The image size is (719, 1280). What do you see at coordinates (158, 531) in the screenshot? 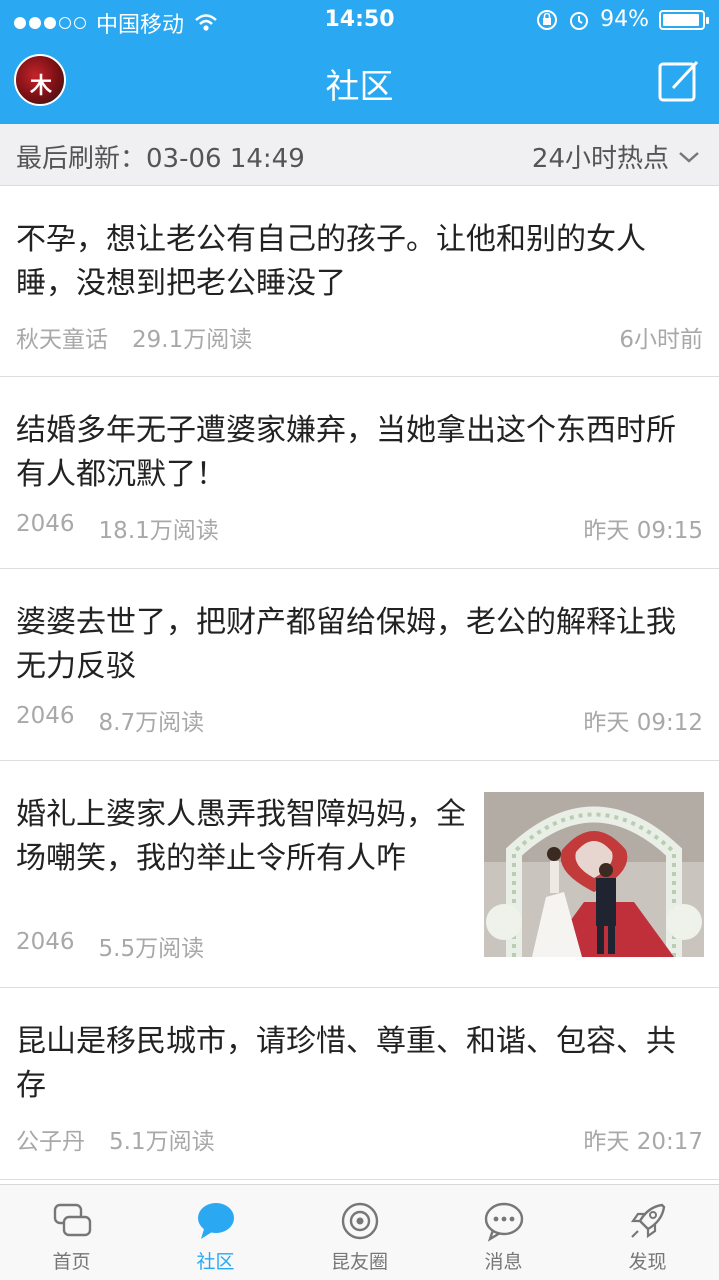
I see `post-reads: 18.1万阅读` at bounding box center [158, 531].